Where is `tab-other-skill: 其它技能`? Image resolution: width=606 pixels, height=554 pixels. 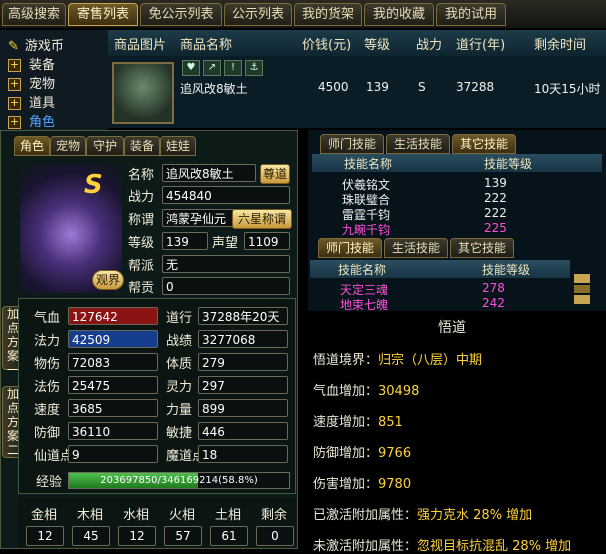 tab-other-skill: 其它技能 is located at coordinates (484, 144).